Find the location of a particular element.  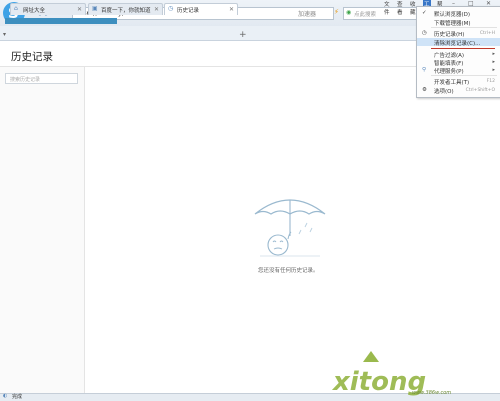

menu-item-shortcut: F12 is located at coordinates (490, 81).